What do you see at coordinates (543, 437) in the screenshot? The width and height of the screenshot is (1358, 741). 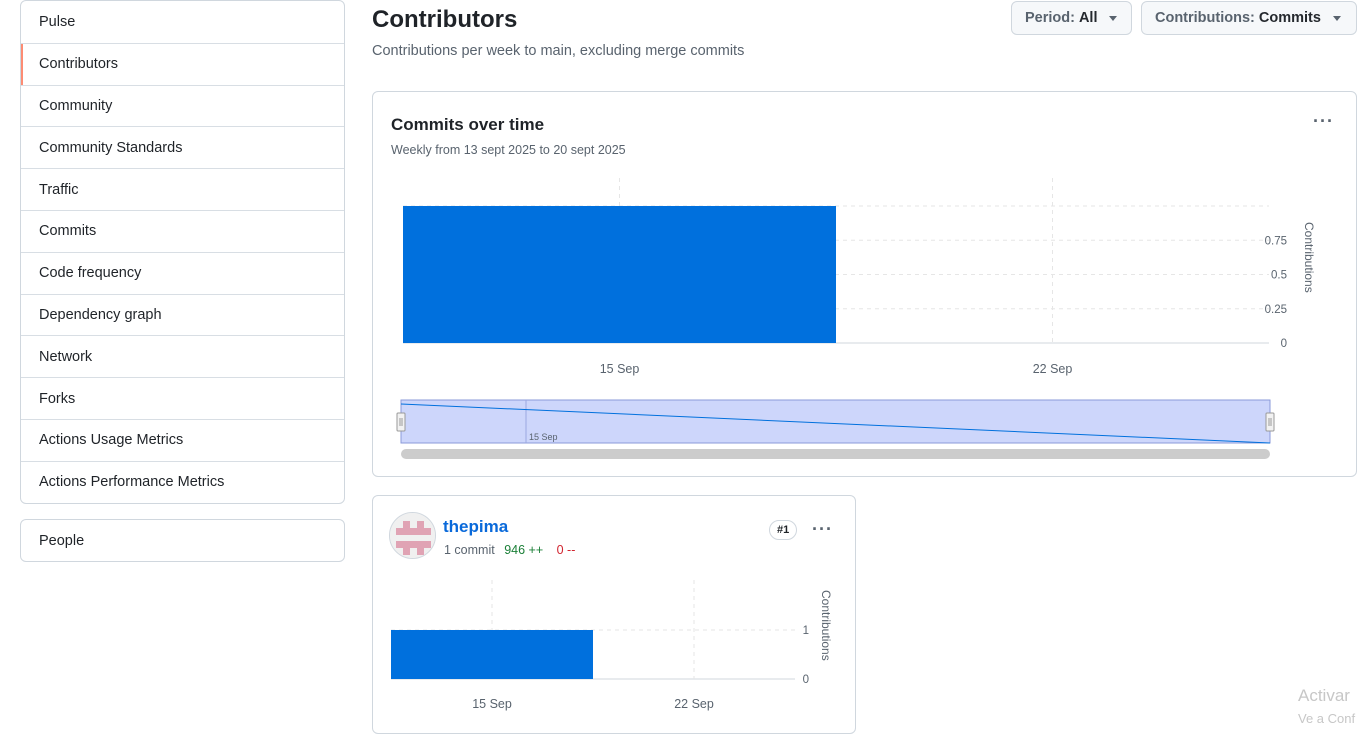 I see `navigator-tick-label: 15 Sep` at bounding box center [543, 437].